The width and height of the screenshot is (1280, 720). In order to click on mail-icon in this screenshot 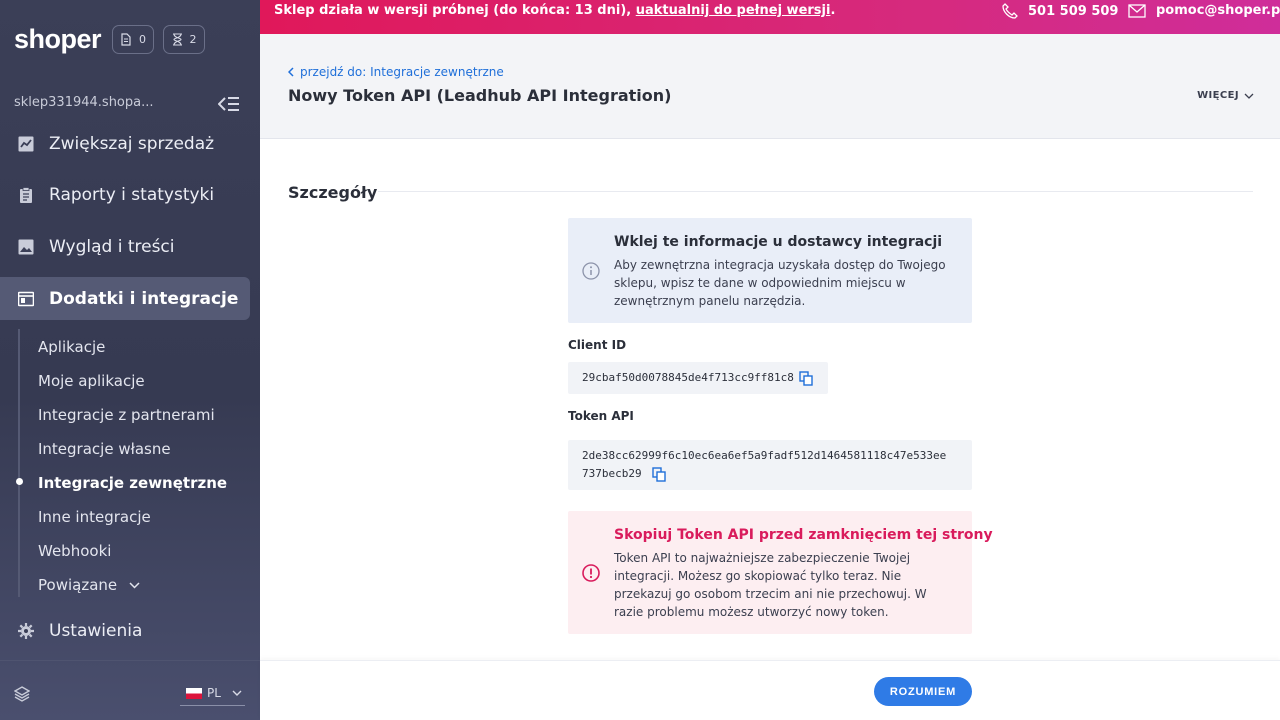, I will do `click(1137, 10)`.